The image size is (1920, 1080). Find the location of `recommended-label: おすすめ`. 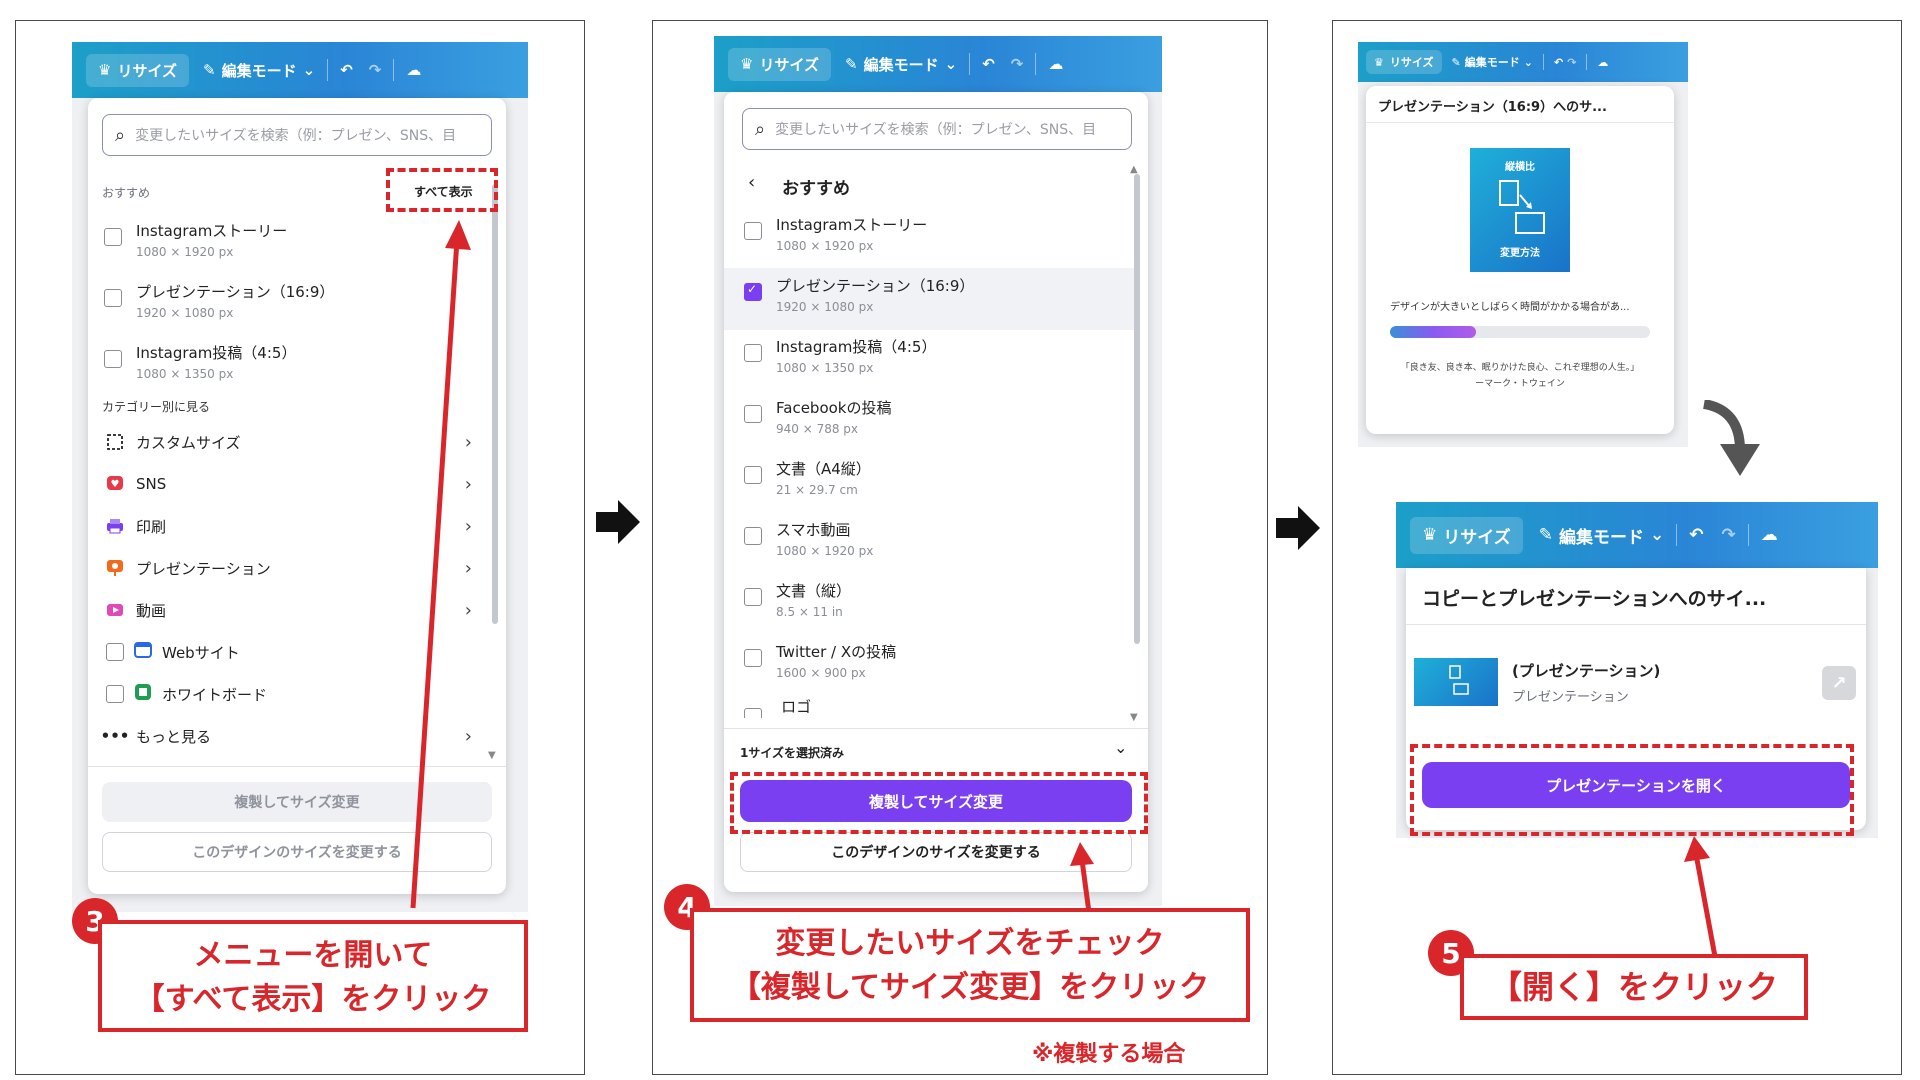

recommended-label: おすすめ is located at coordinates (126, 193).